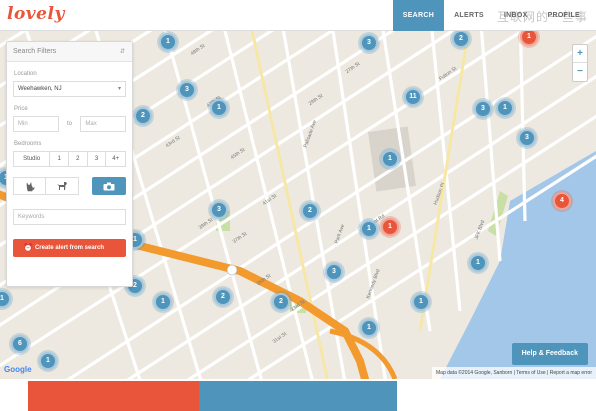 Image resolution: width=596 pixels, height=411 pixels. I want to click on bedroom-option-3: 3, so click(97, 159).